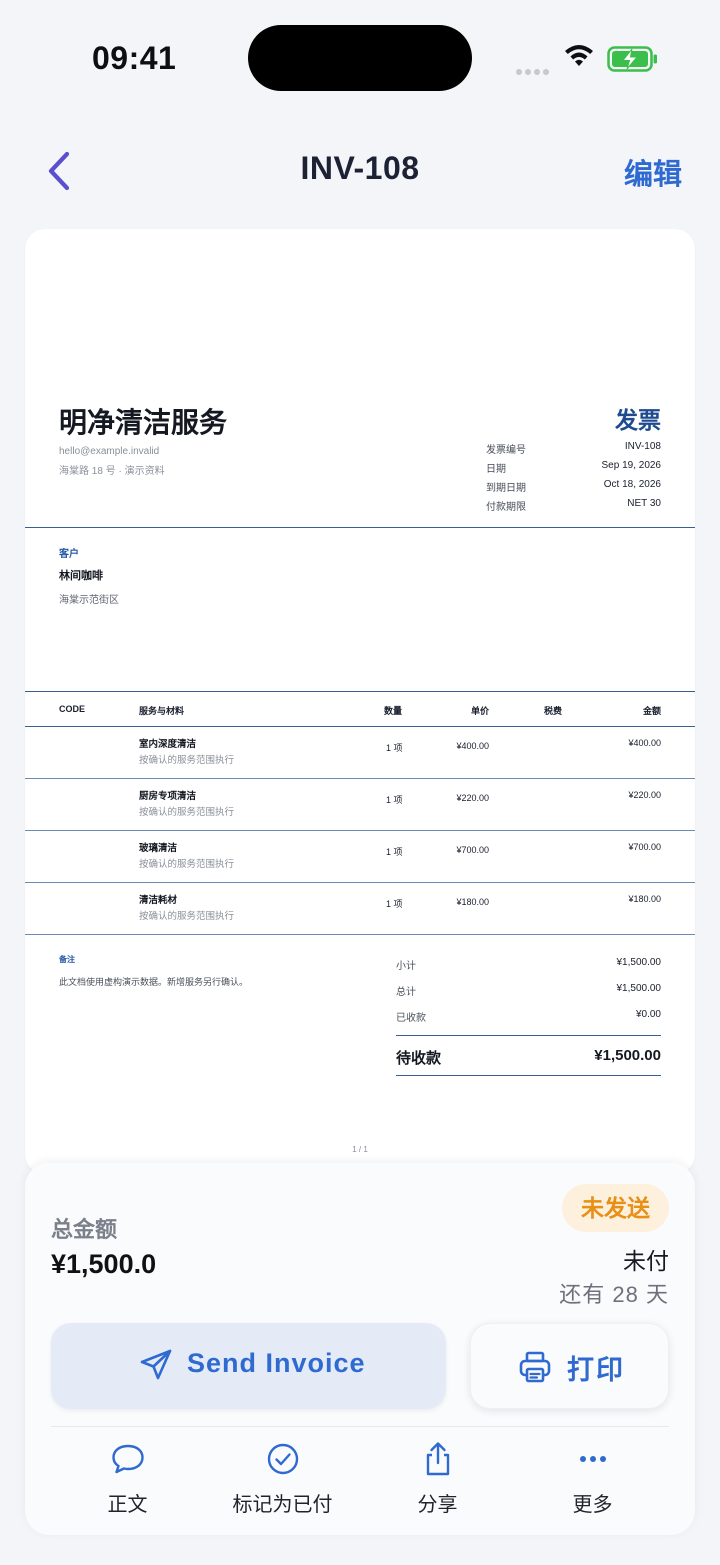 The width and height of the screenshot is (720, 1565). What do you see at coordinates (593, 1459) in the screenshot?
I see `more-dots-icon` at bounding box center [593, 1459].